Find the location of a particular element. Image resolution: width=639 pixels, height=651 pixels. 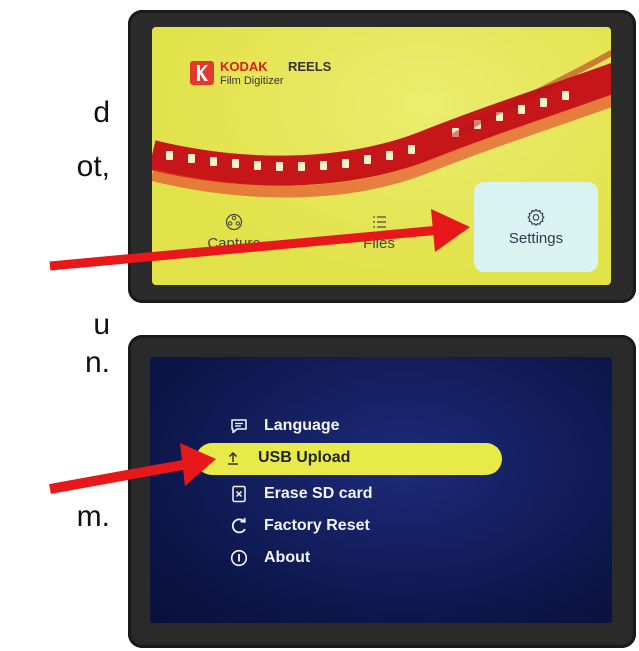

menu-item-factory-reset: Factory Reset is located at coordinates (358, 527).